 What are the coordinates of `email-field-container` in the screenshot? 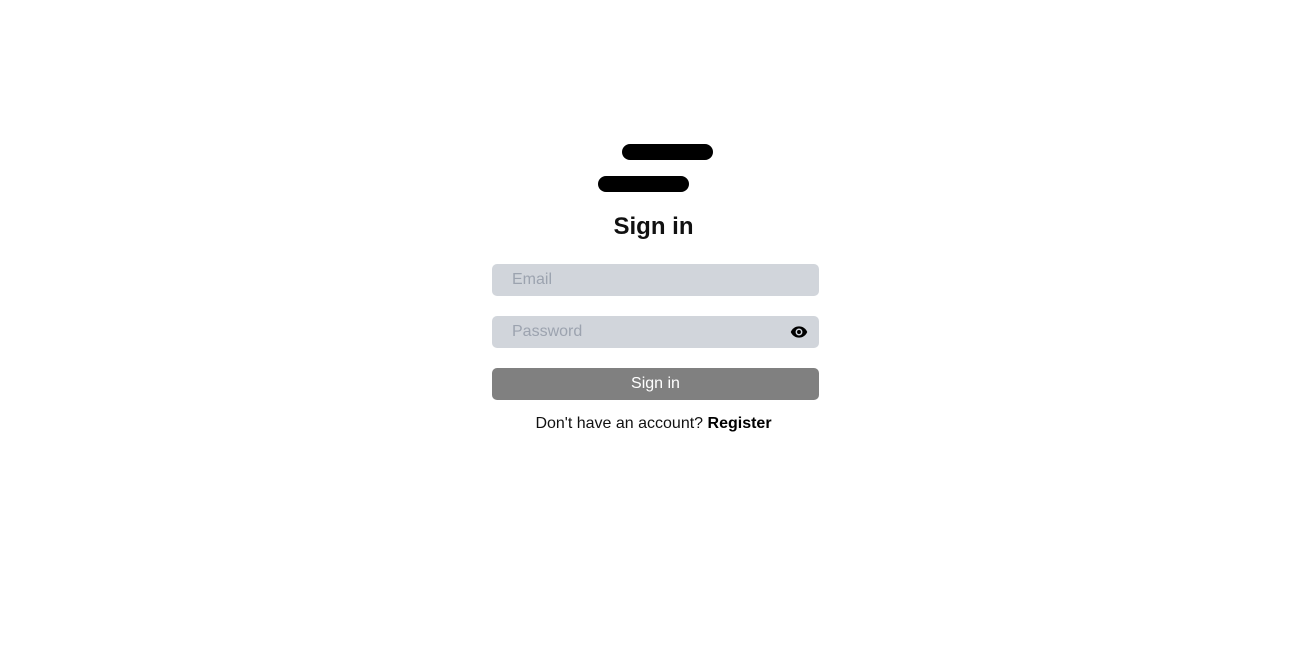 It's located at (655, 280).